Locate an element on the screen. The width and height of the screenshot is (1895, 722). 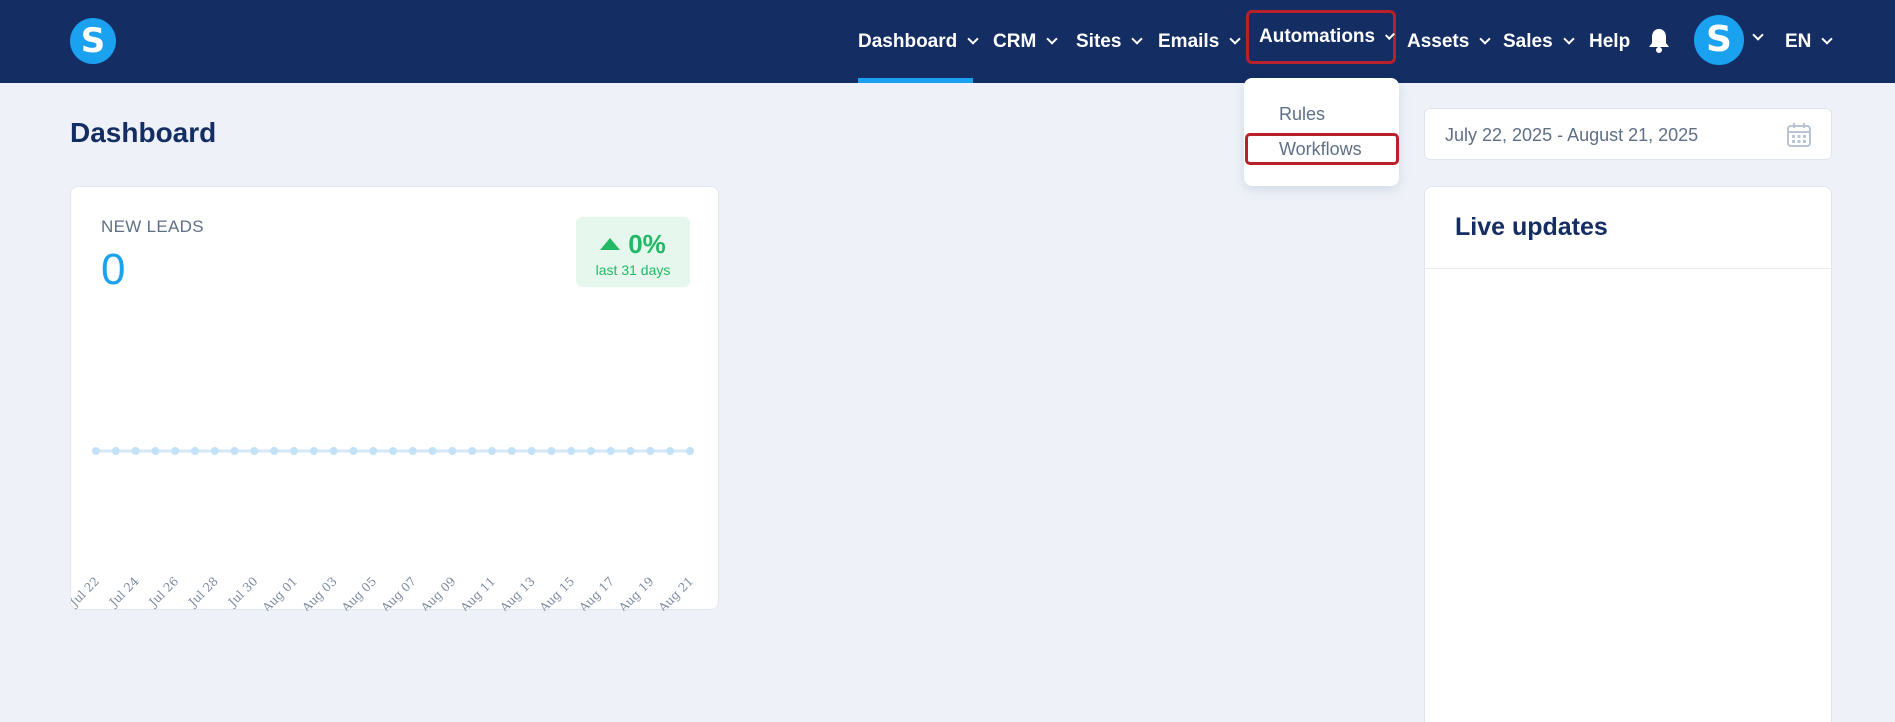
menu-item-workflows: Workflows is located at coordinates (1322, 149).